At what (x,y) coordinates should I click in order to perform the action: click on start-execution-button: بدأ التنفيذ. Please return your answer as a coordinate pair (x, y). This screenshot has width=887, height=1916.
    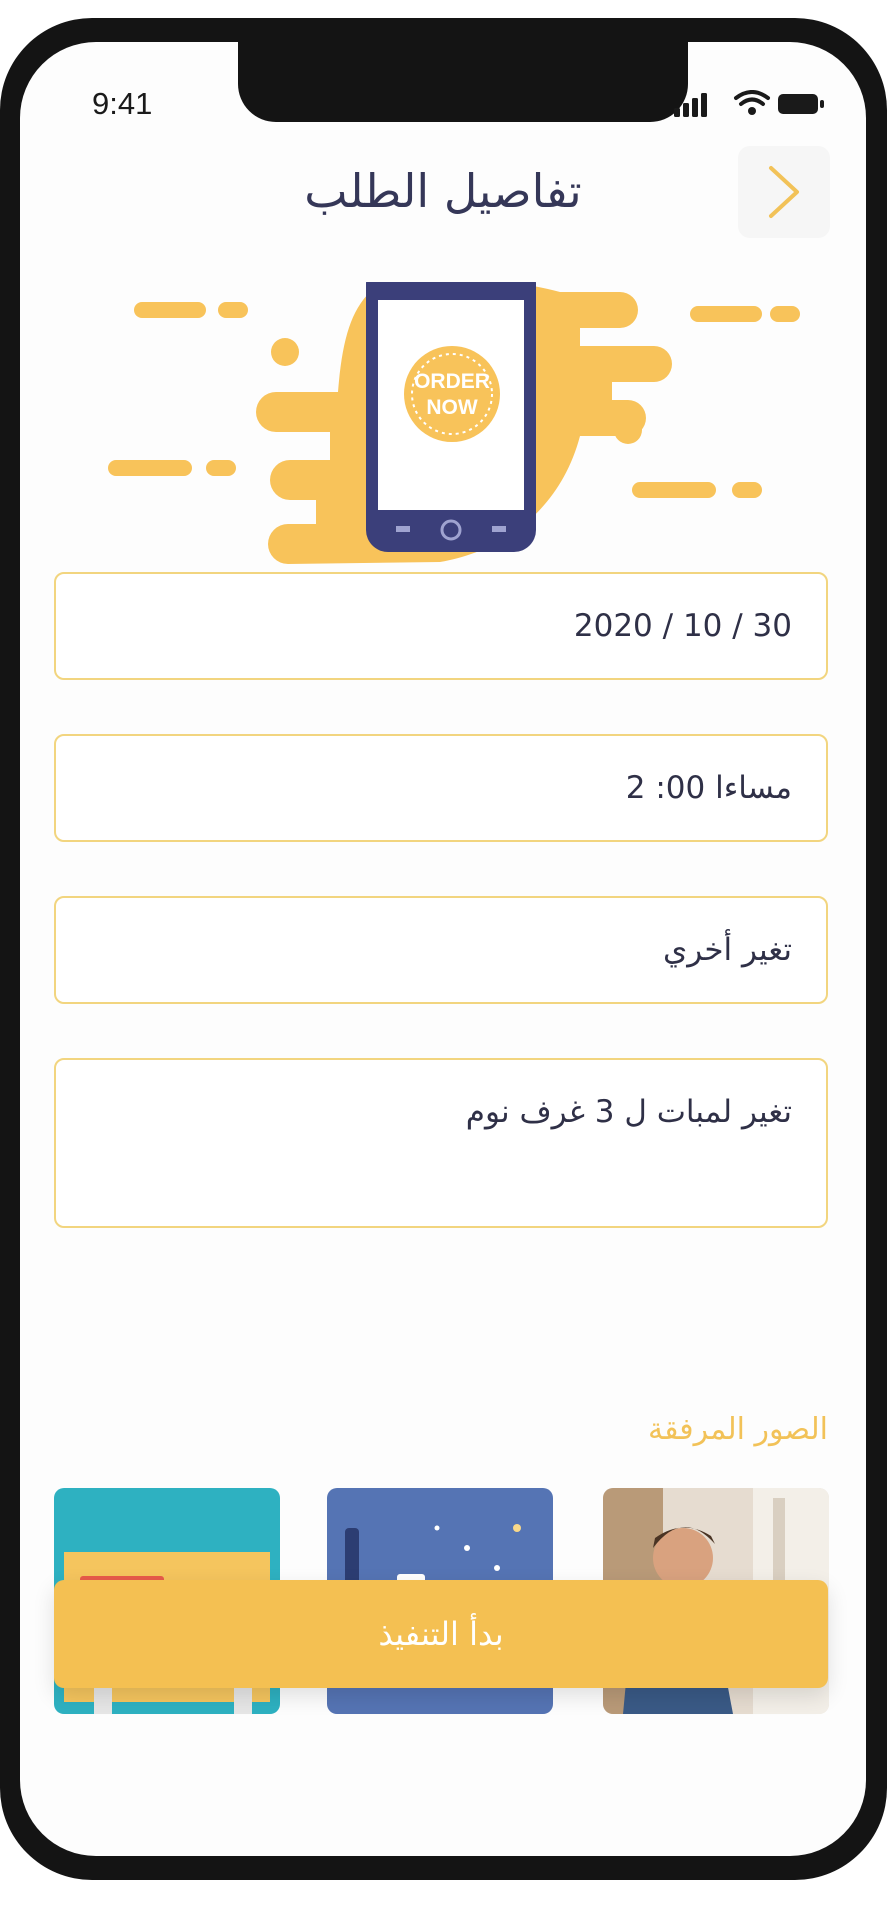
    Looking at the image, I should click on (441, 1634).